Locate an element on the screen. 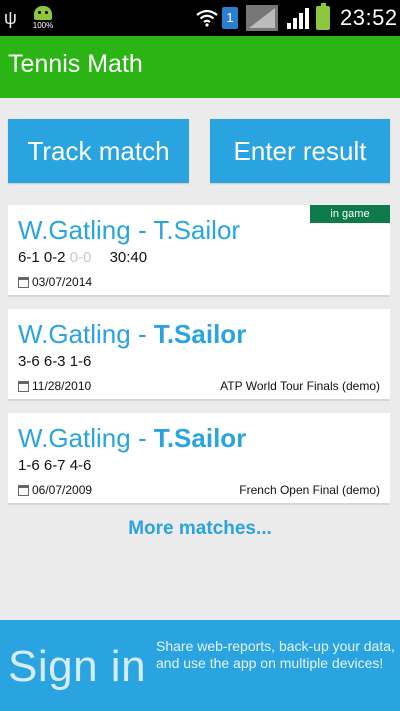  android-icon: 100% is located at coordinates (43, 18).